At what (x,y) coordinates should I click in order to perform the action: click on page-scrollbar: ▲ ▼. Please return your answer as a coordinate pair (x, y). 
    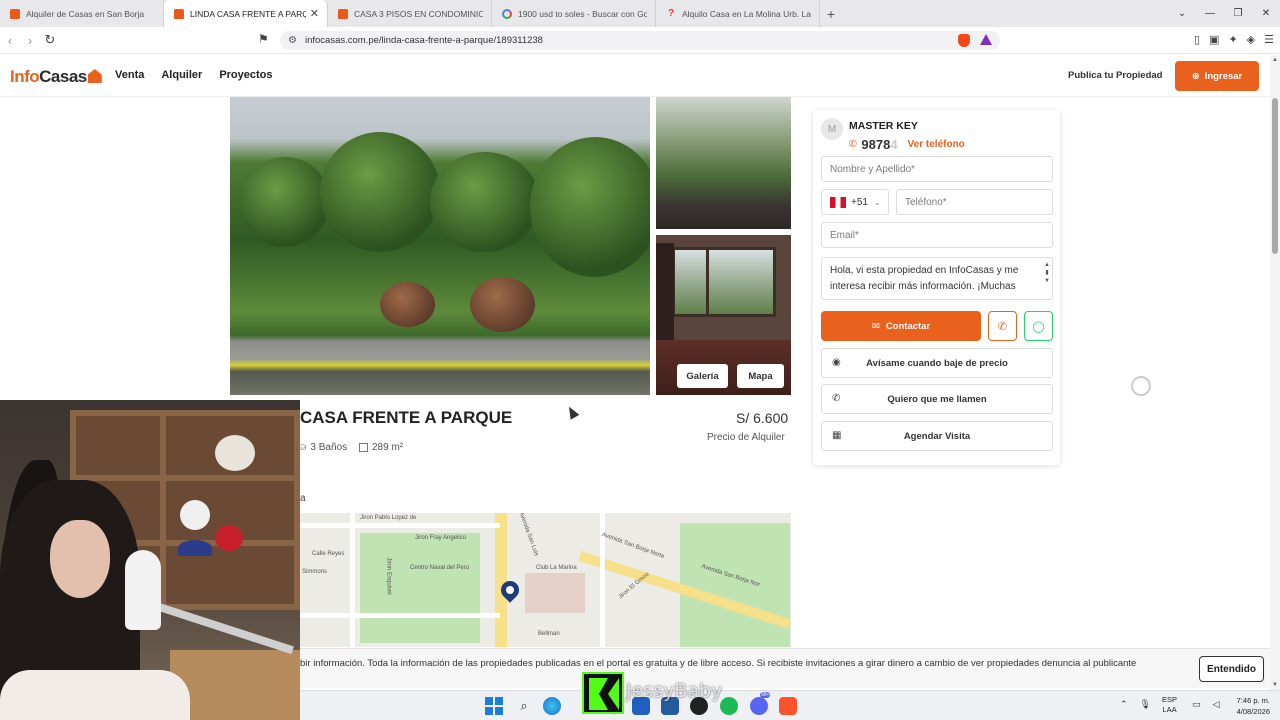
    Looking at the image, I should click on (1275, 372).